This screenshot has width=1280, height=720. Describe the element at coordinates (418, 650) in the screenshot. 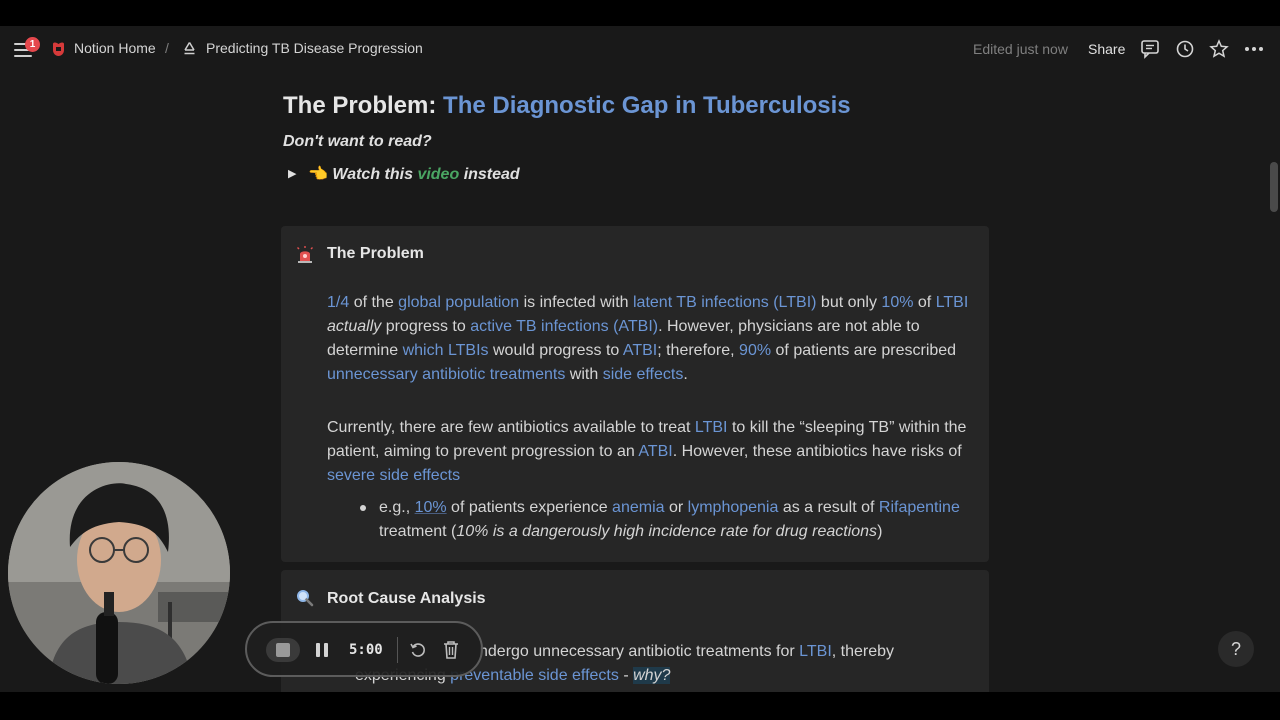

I see `restart-icon` at that location.